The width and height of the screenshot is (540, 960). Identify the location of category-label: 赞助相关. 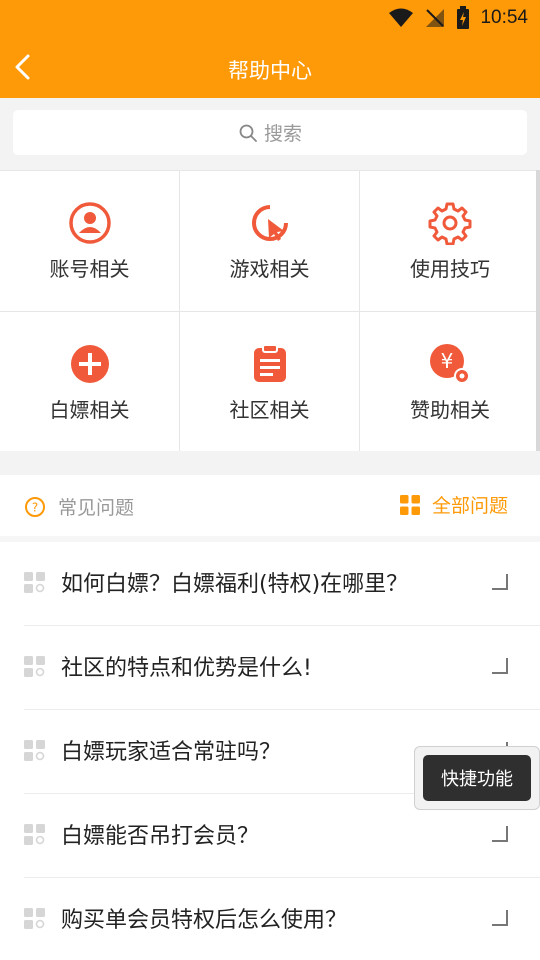
(450, 410).